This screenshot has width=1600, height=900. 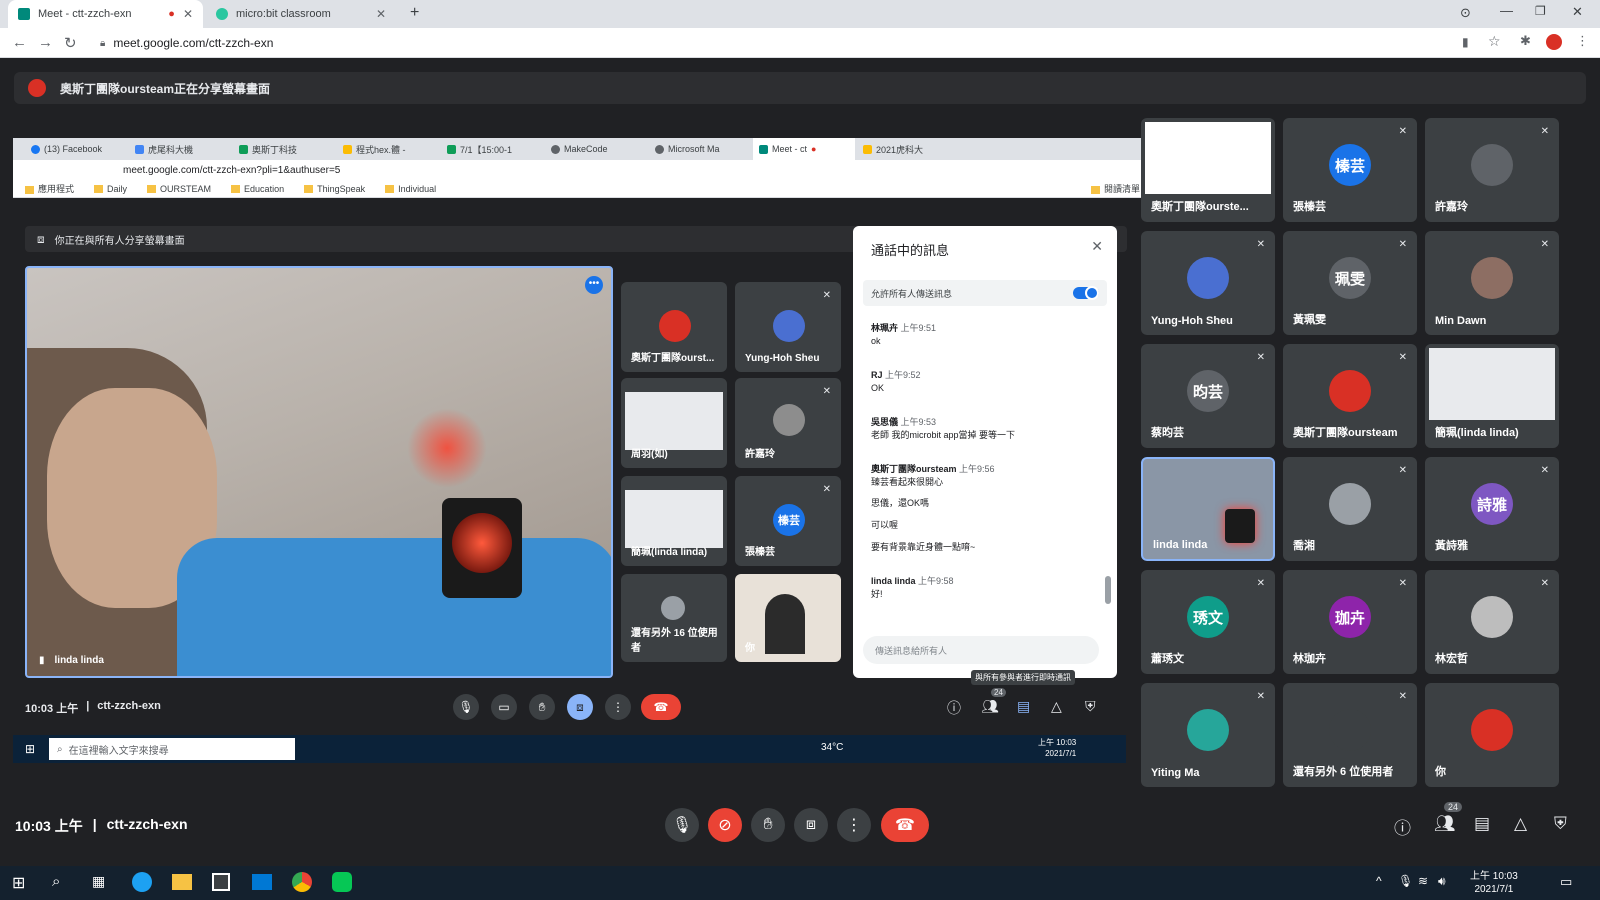 What do you see at coordinates (981, 650) in the screenshot?
I see `chat-input: 傳送訊息給所有人` at bounding box center [981, 650].